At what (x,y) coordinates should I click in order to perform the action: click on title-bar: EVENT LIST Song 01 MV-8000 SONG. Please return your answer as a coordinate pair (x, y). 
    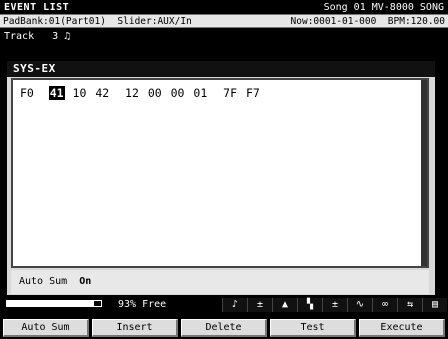
    Looking at the image, I should click on (224, 7).